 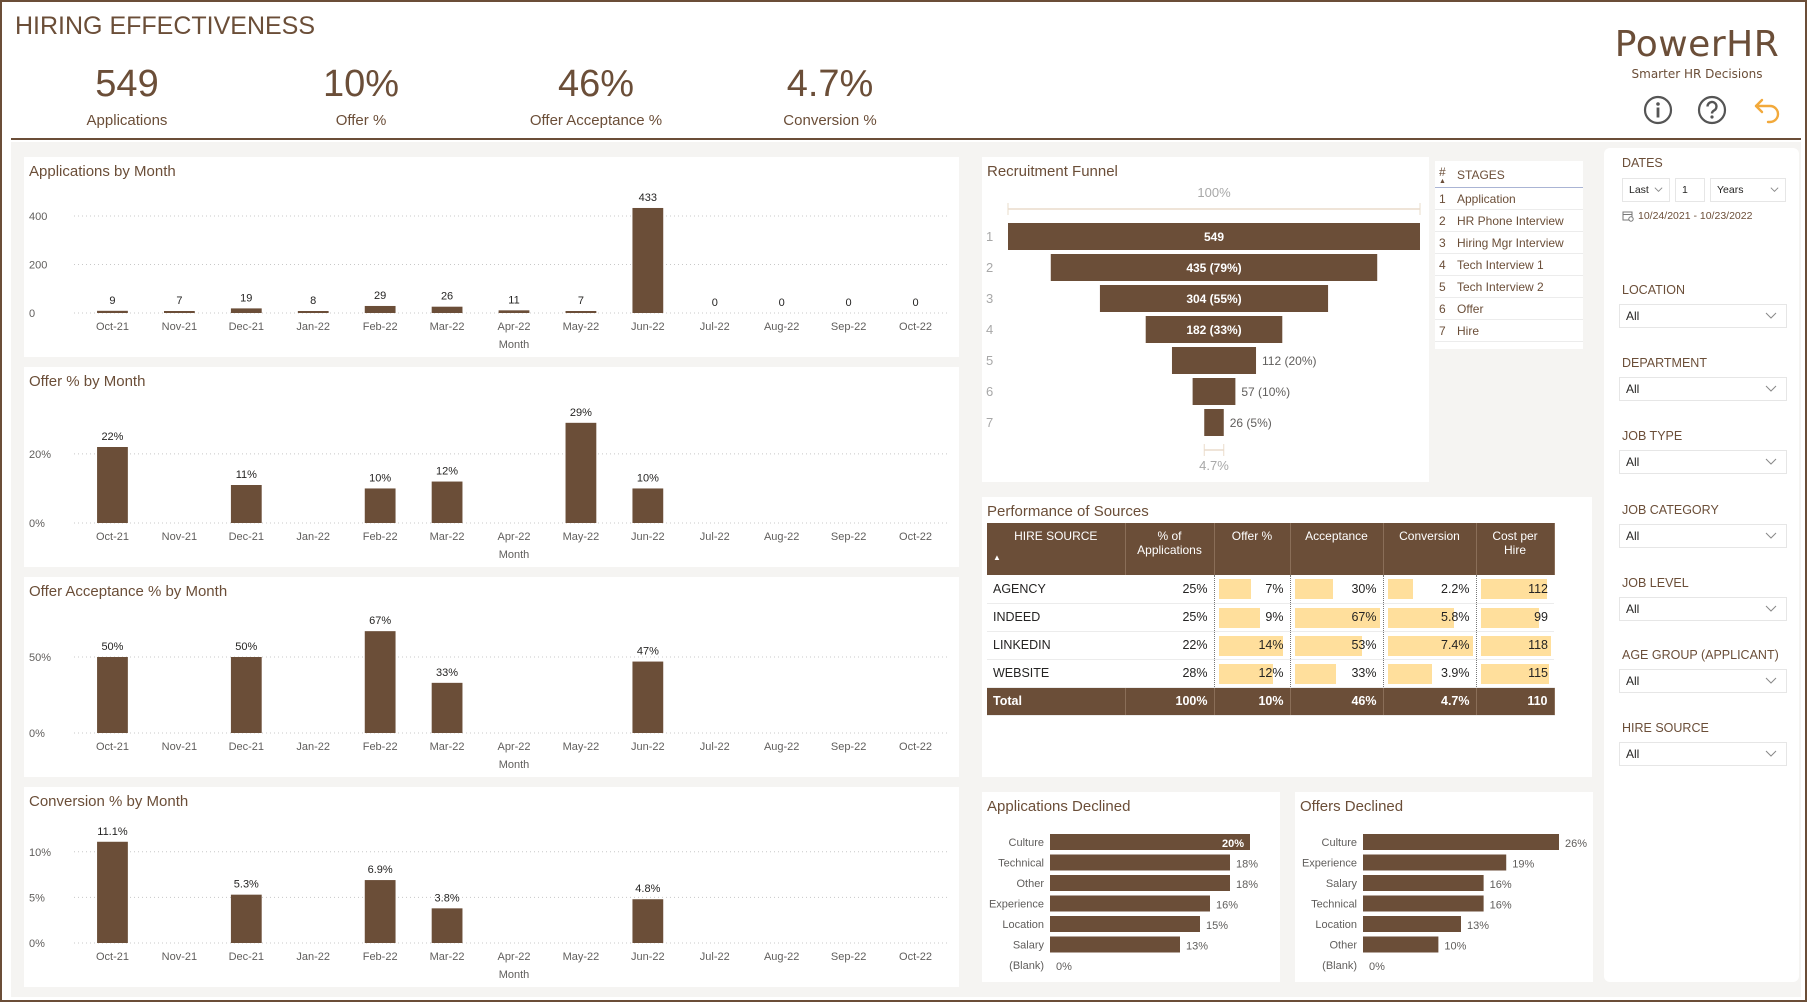 I want to click on date-unit-dropdown: Years, so click(x=1748, y=190).